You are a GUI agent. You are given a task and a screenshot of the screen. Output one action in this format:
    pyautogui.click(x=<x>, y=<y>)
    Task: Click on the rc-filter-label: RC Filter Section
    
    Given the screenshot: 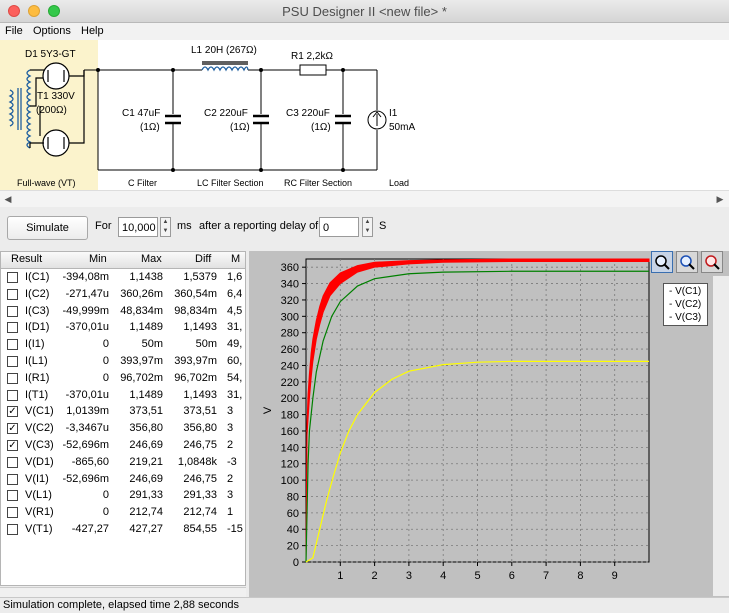 What is the action you would take?
    pyautogui.click(x=318, y=183)
    